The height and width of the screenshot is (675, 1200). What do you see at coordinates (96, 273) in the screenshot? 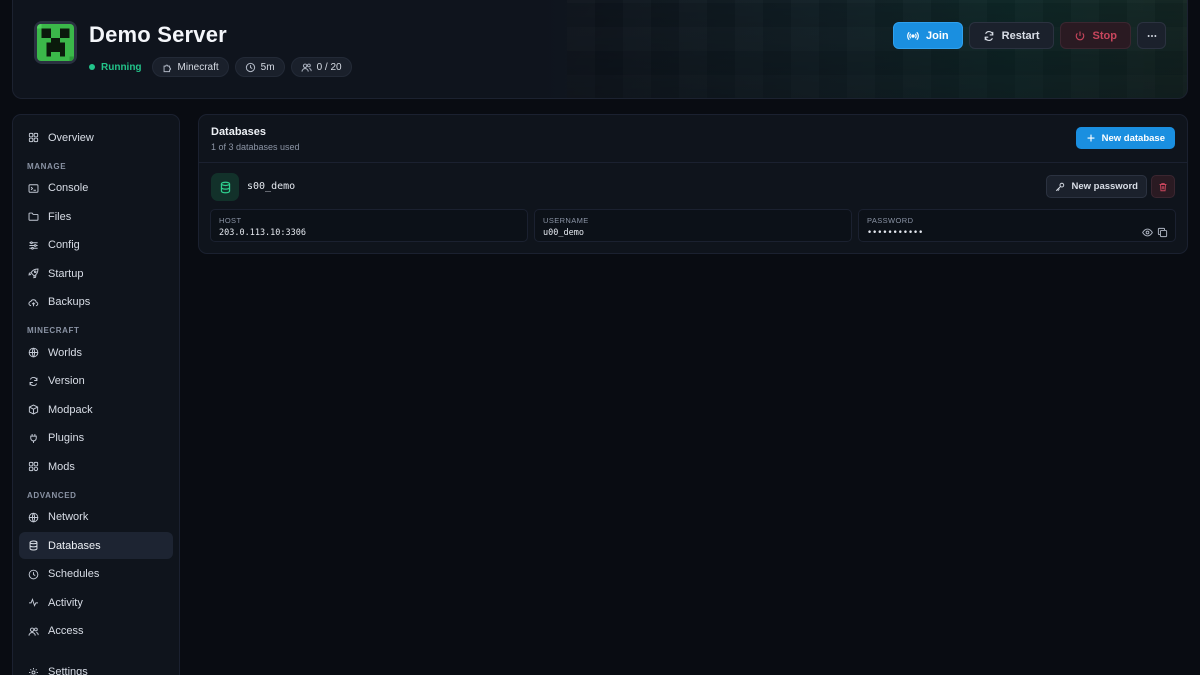
I see `sidebar-item-startup: Startup` at bounding box center [96, 273].